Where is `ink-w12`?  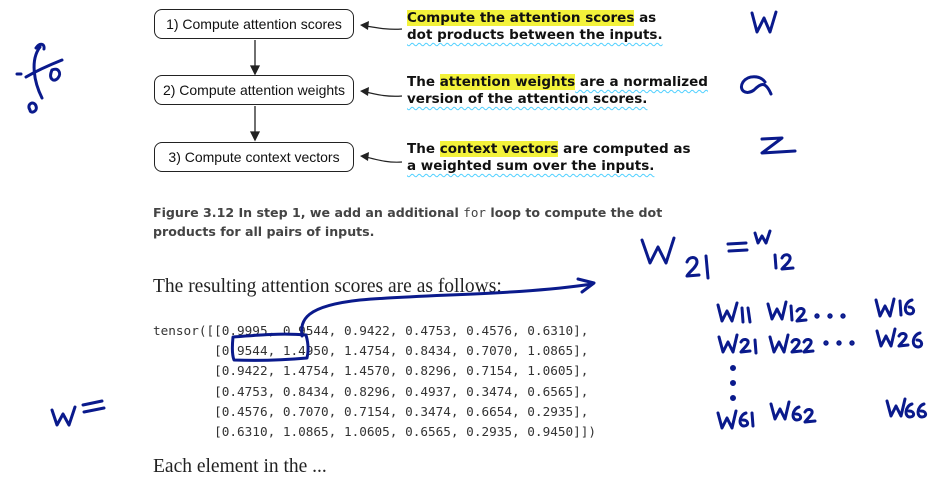
ink-w12 is located at coordinates (762, 237).